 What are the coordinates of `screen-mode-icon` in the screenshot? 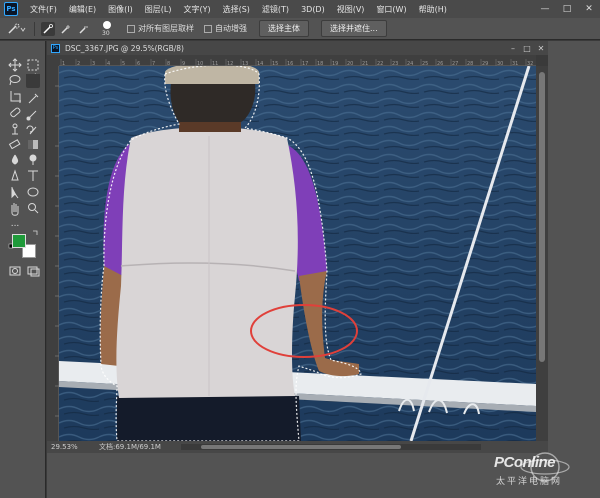 It's located at (33, 271).